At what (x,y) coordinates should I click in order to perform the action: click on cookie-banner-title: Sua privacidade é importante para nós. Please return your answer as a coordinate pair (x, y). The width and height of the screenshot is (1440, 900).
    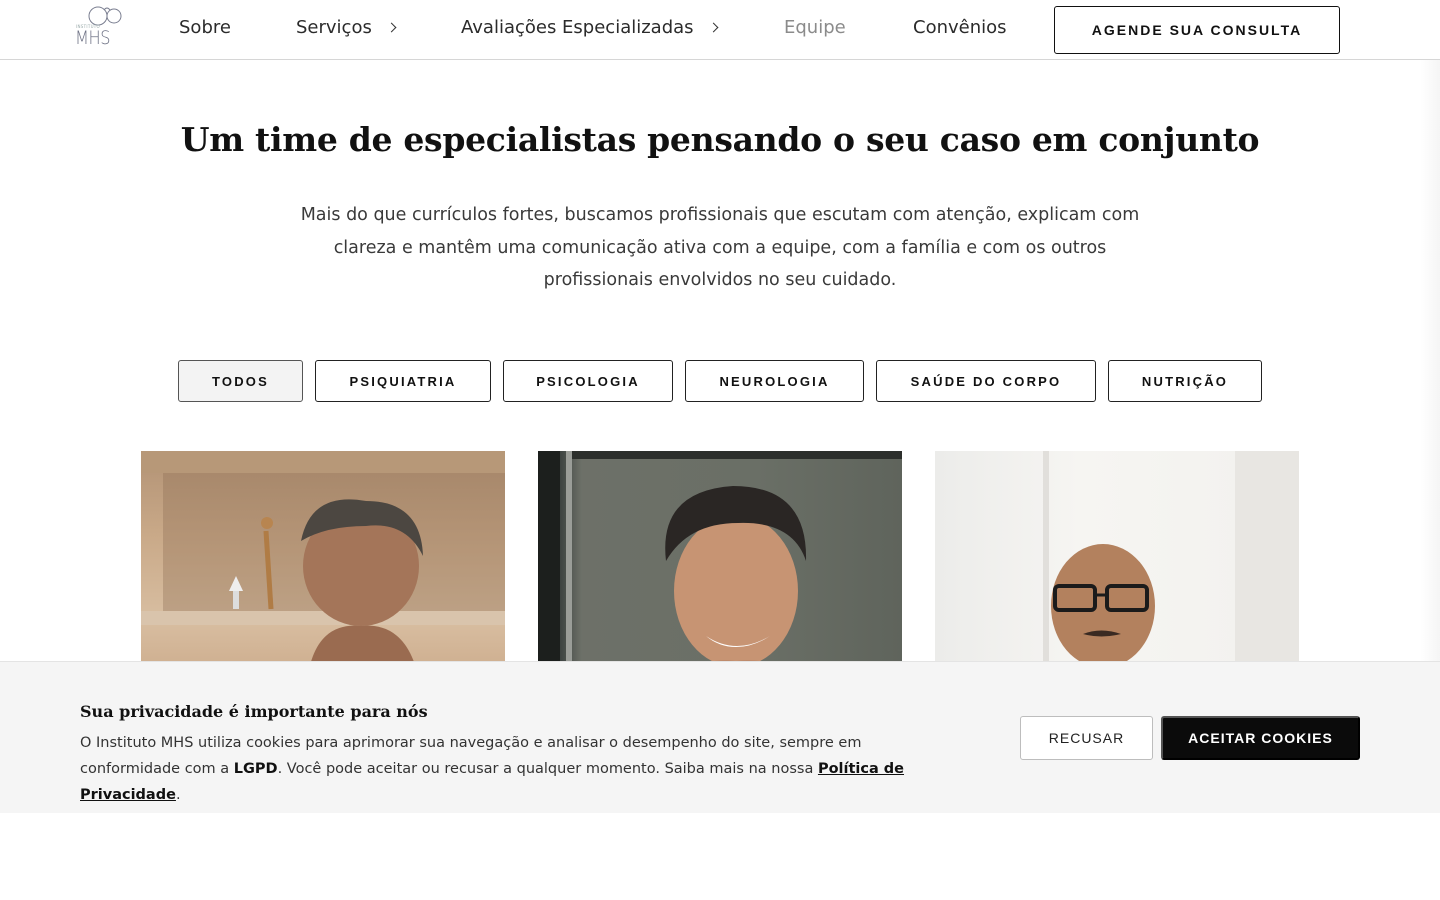
    Looking at the image, I should click on (254, 711).